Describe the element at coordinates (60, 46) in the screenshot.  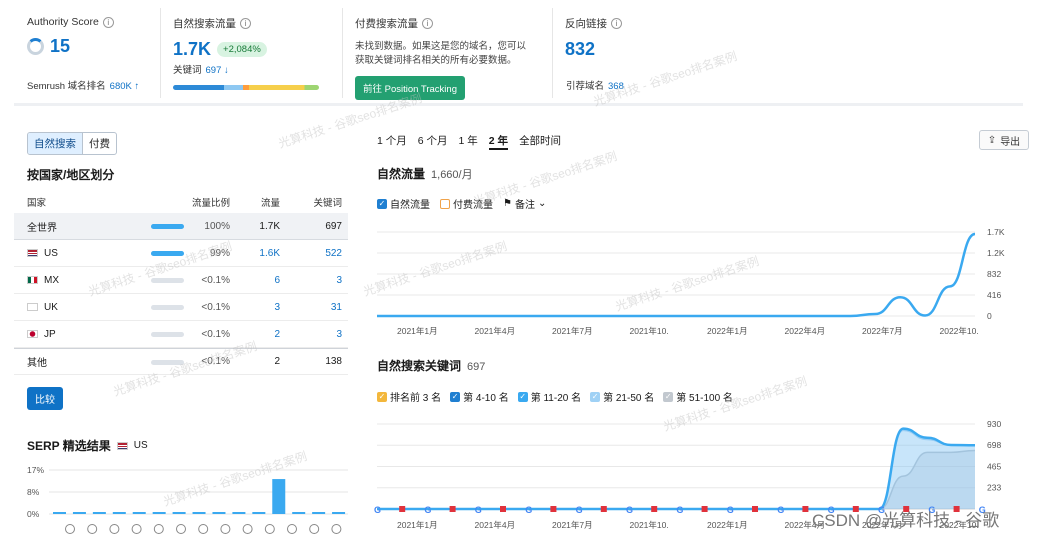
I see `authority-value: 15` at that location.